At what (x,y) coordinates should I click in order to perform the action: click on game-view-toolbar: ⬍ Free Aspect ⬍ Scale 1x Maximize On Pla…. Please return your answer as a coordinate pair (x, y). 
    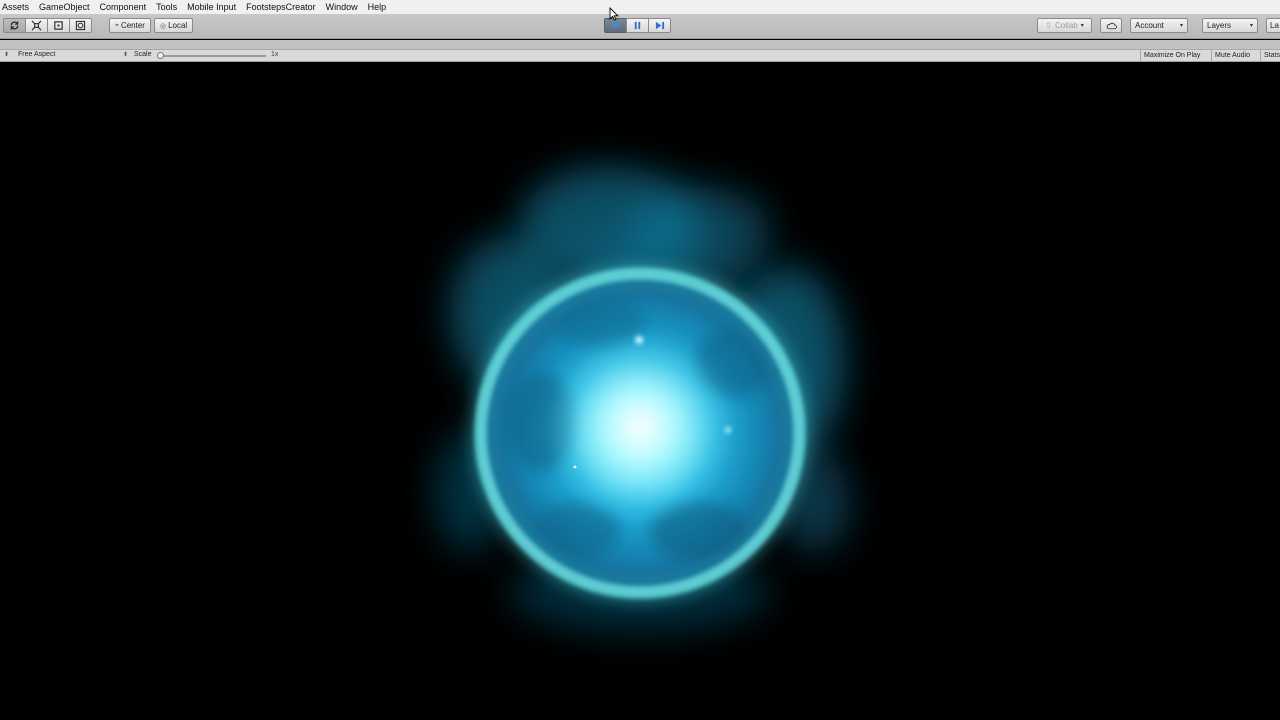
    Looking at the image, I should click on (640, 55).